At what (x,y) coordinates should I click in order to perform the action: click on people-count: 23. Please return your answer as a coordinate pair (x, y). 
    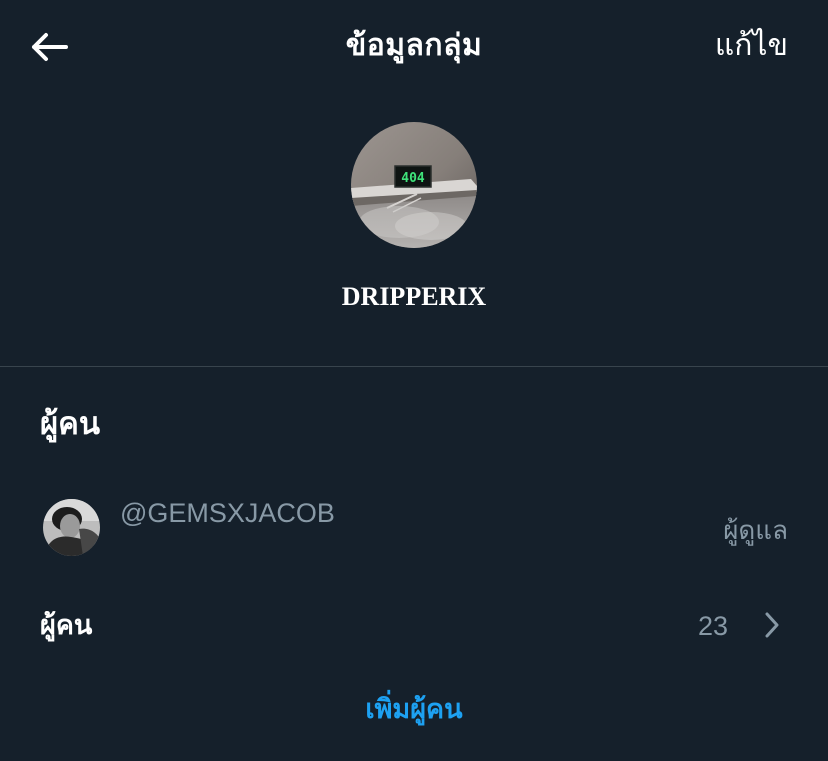
    Looking at the image, I should click on (712, 626).